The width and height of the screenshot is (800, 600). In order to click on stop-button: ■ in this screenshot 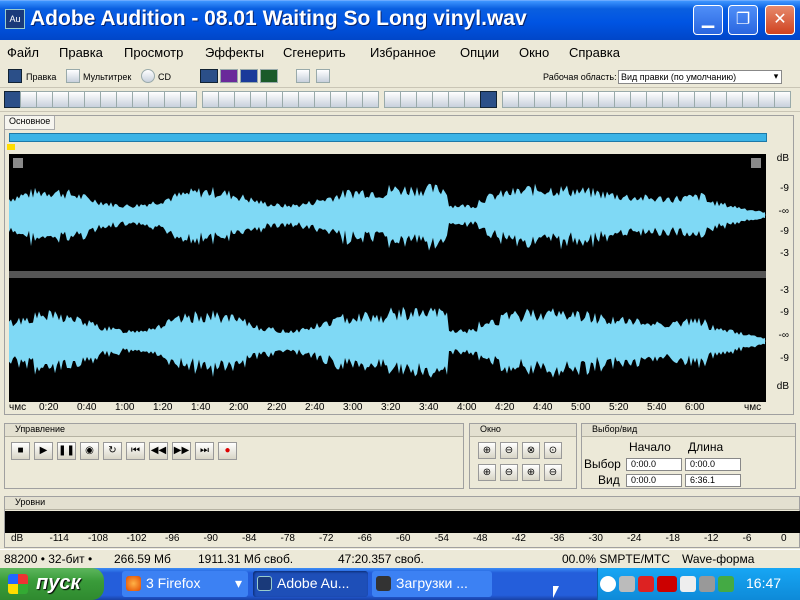, I will do `click(20, 451)`.